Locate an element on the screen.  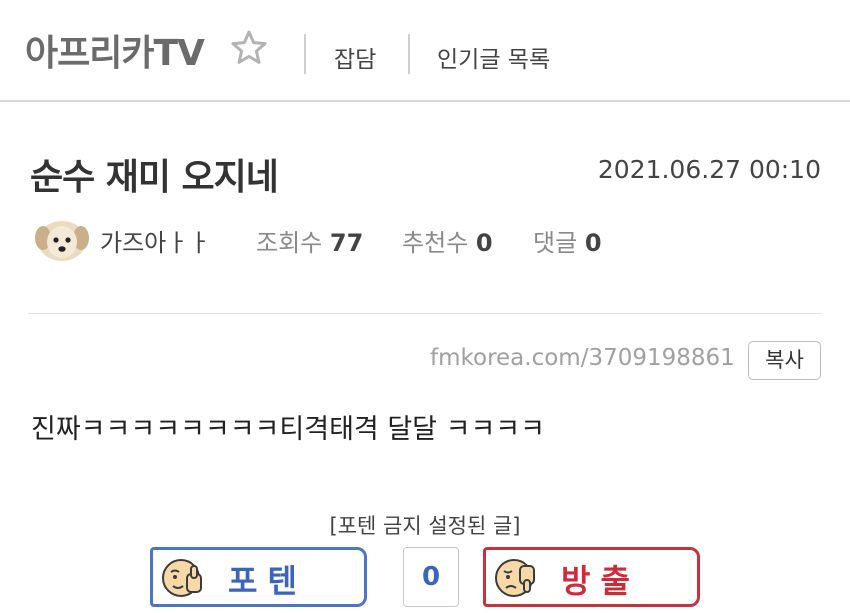
post-body: 진짜ㅋㅋㅋㅋㅋㅋㅋㅋ티격태격 달달 ㅋㅋㅋㅋ is located at coordinates (288, 429).